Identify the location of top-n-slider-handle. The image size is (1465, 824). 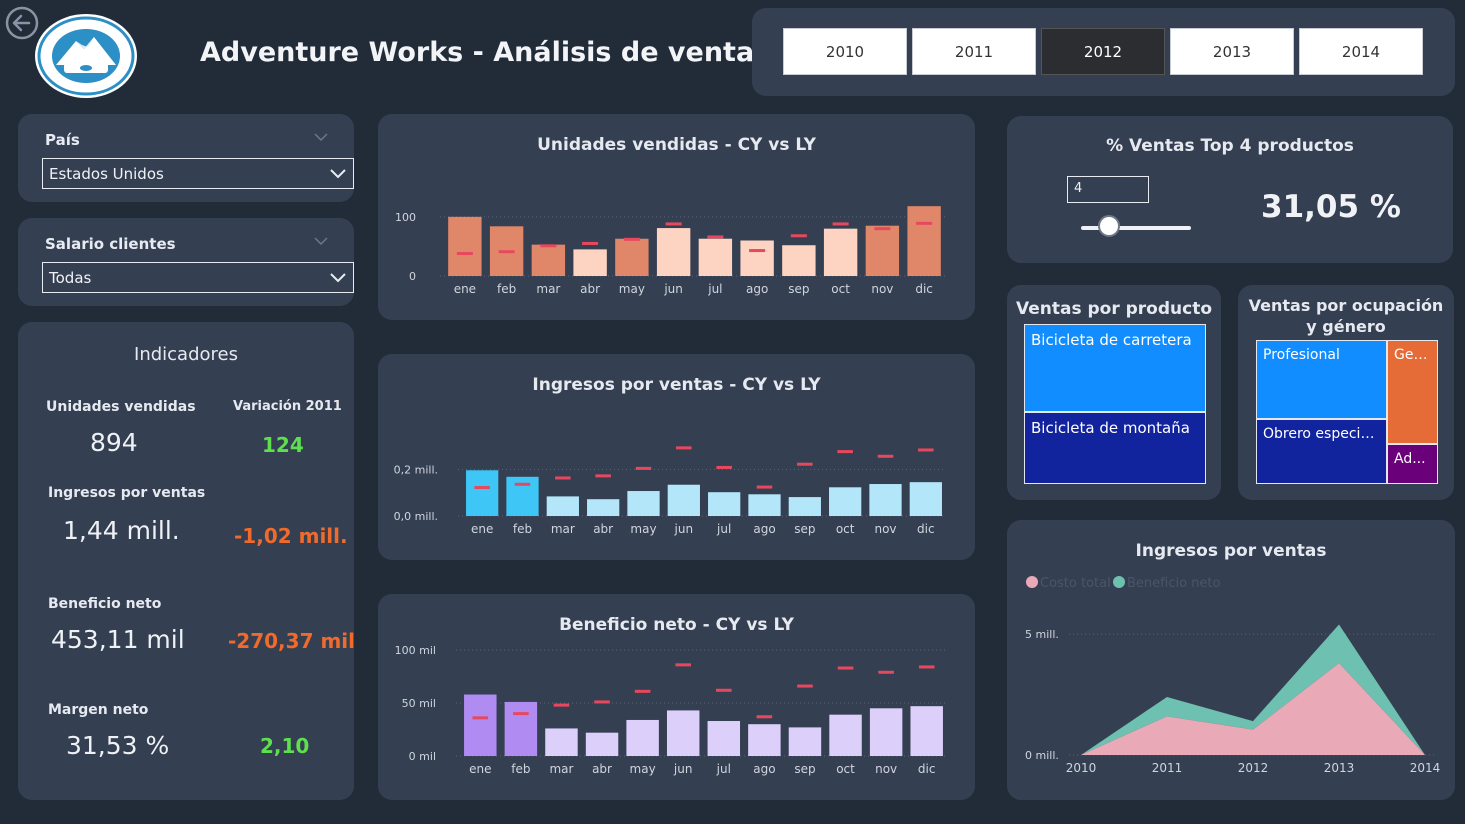
(1108, 226).